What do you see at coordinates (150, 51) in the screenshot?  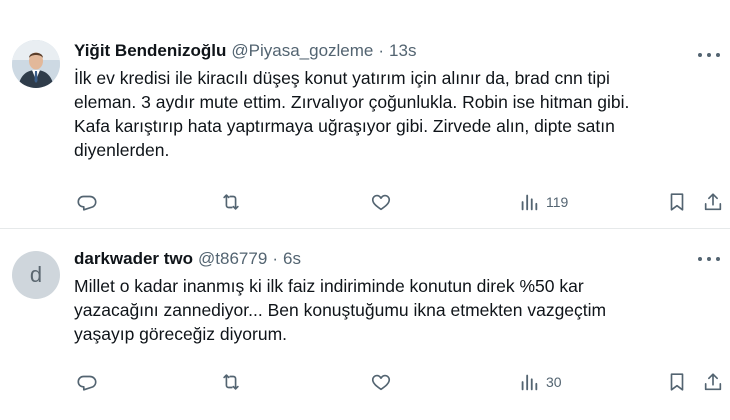 I see `display-name: Yiğit Bendenizoğlu` at bounding box center [150, 51].